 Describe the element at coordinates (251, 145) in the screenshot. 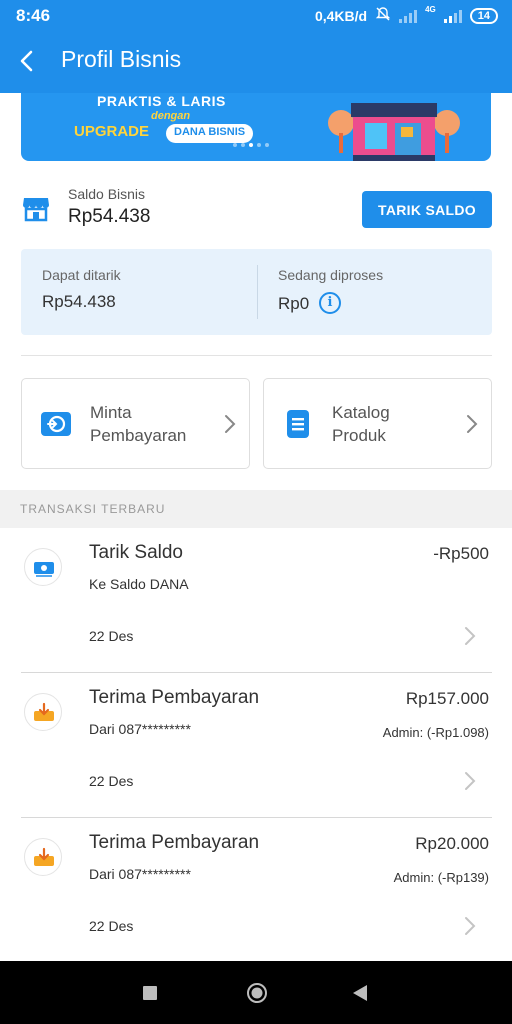

I see `carousel-dots` at that location.